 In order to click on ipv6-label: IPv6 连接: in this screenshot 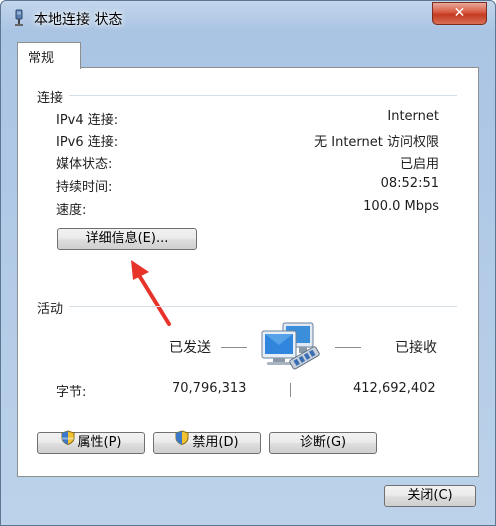, I will do `click(87, 142)`.